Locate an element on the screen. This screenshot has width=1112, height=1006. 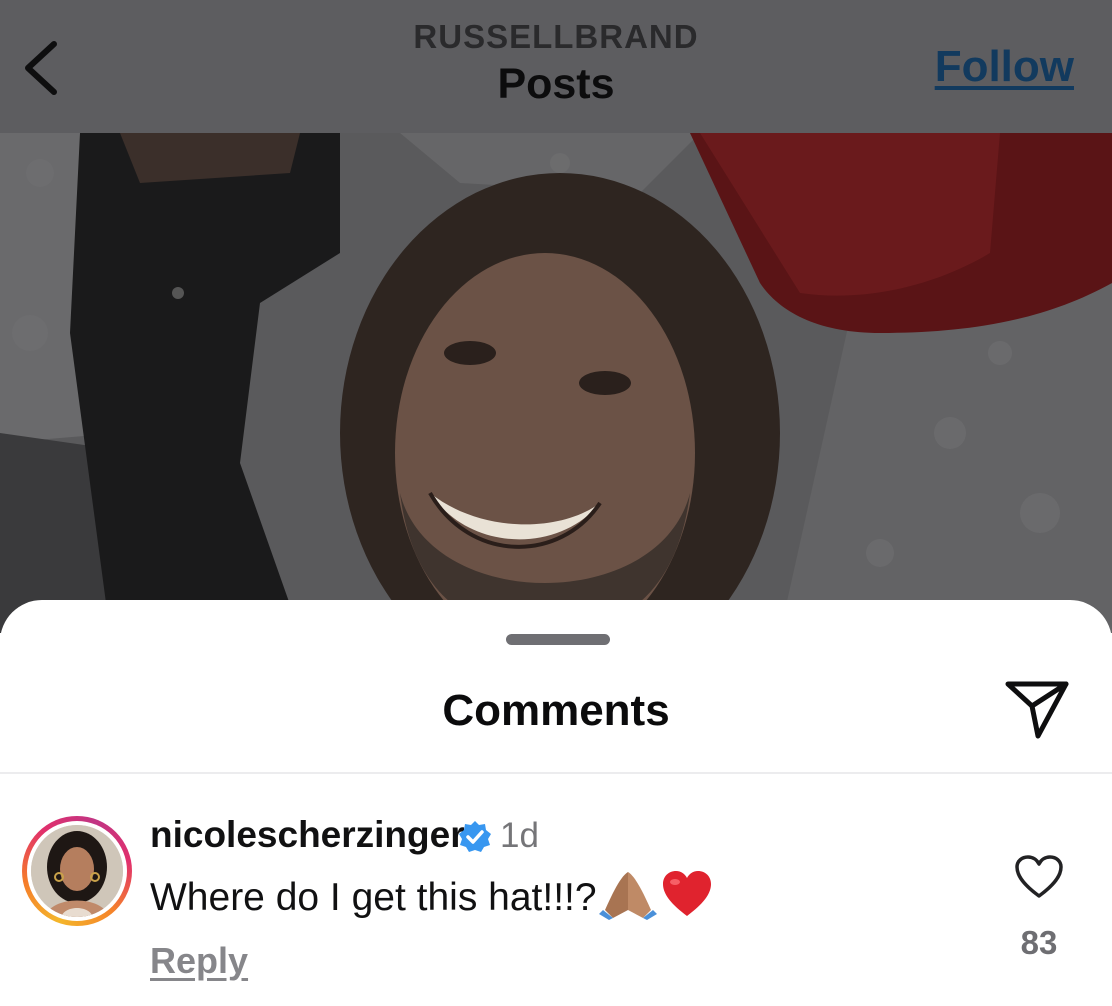
comment-timestamp: 1d is located at coordinates (519, 835).